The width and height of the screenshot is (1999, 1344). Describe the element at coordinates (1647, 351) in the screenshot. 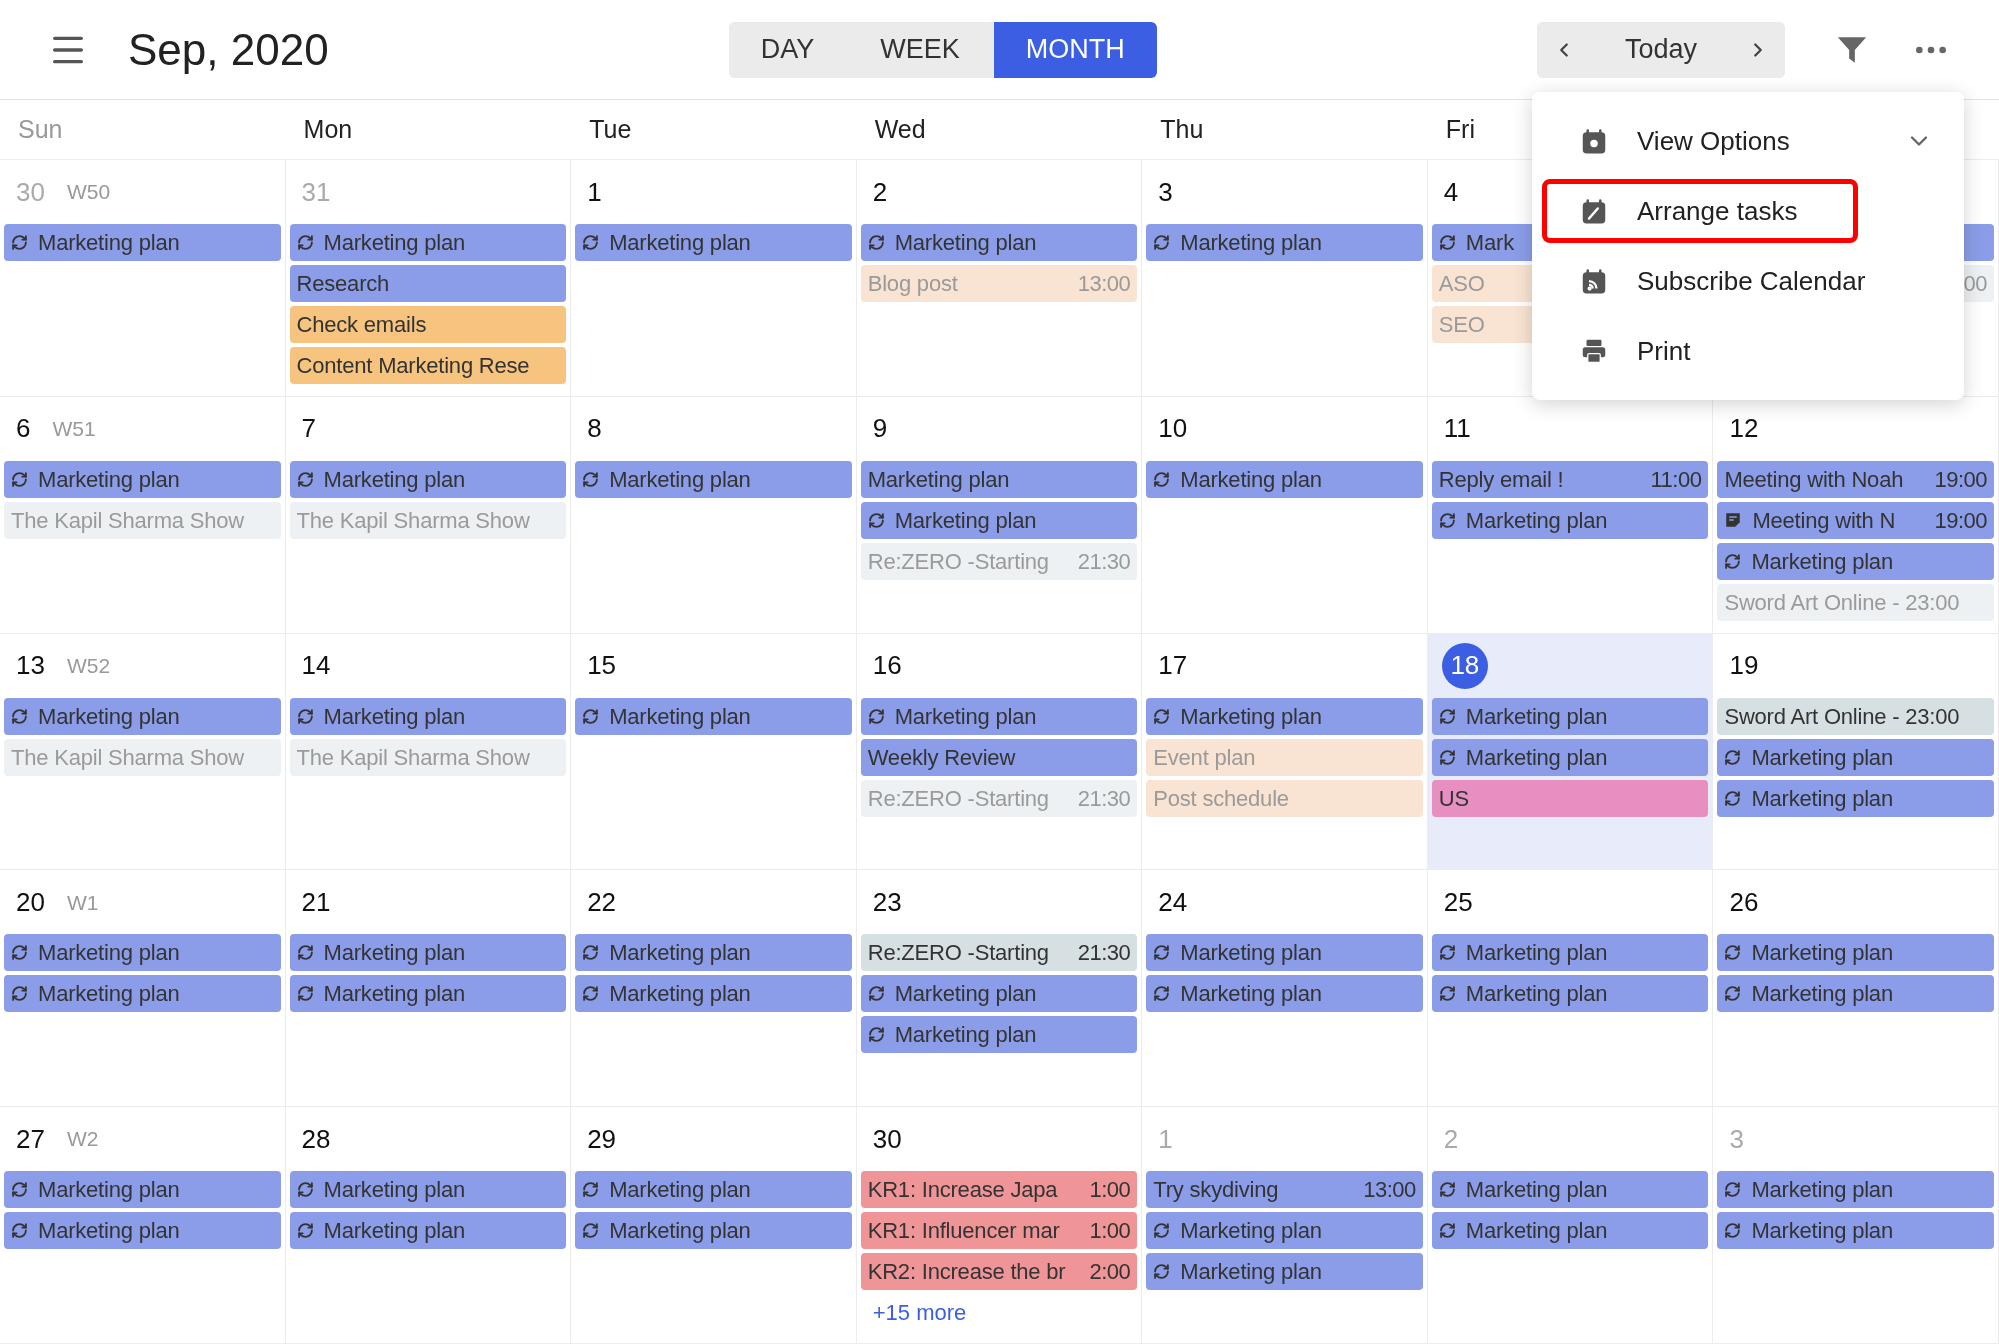

I see `menu-item: Print` at that location.